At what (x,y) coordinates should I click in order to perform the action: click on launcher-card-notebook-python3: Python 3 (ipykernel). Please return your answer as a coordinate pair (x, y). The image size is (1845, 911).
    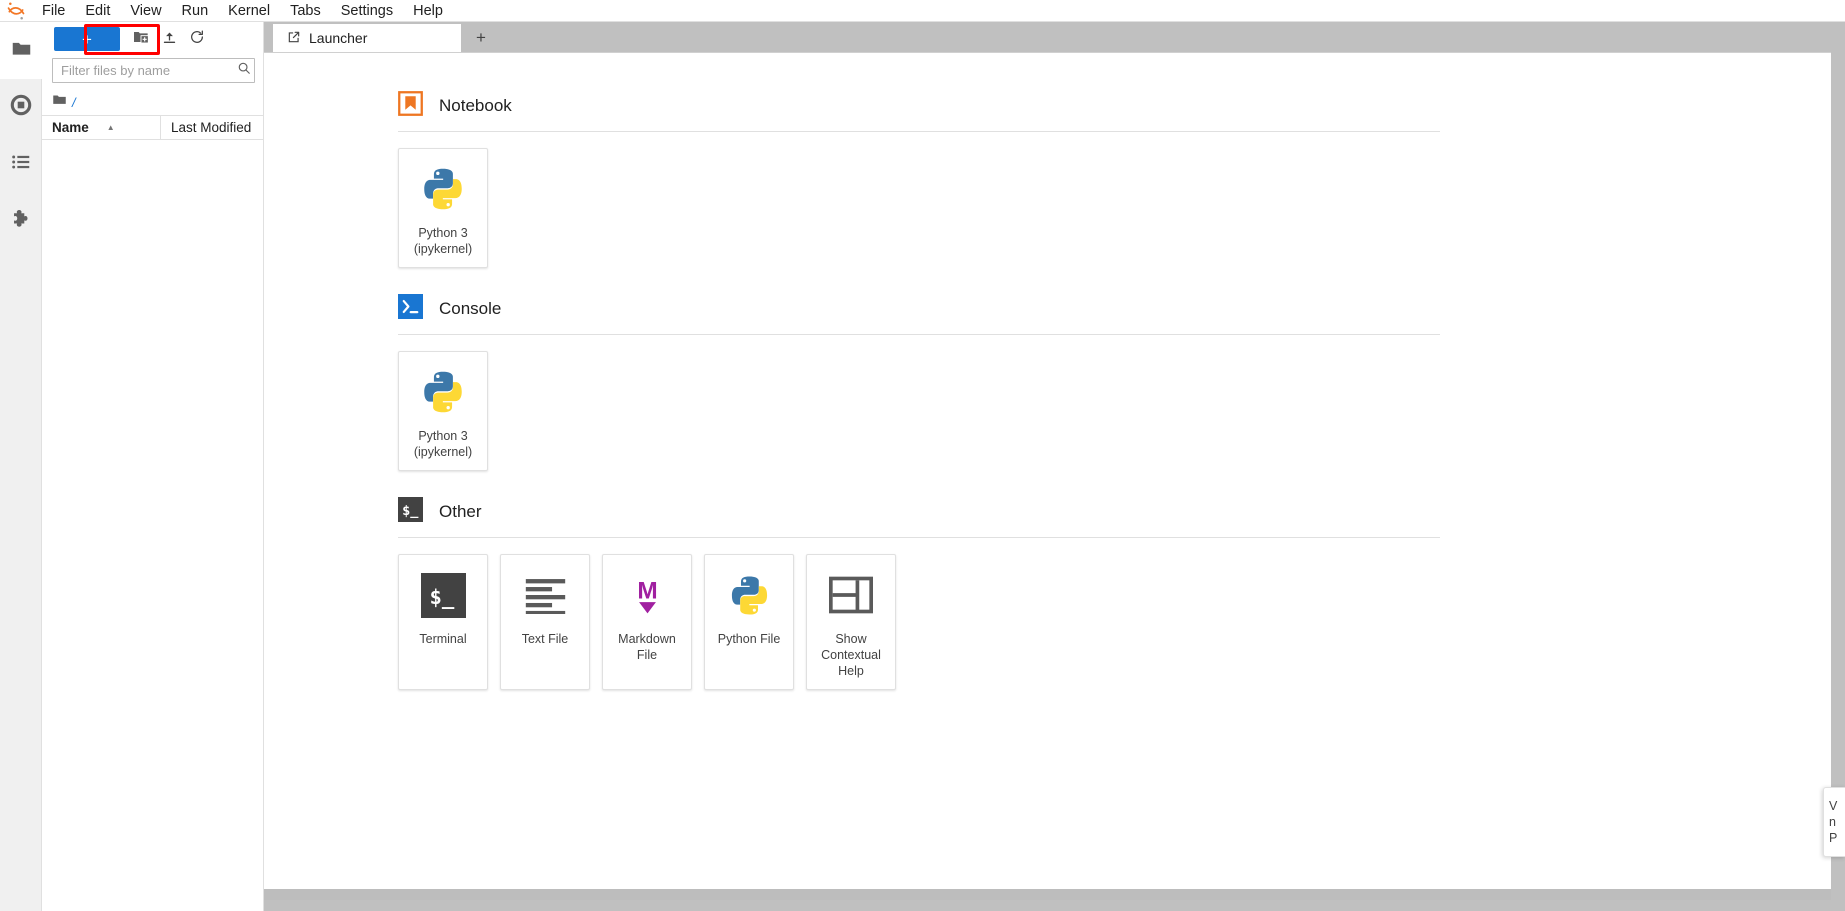
    Looking at the image, I should click on (443, 208).